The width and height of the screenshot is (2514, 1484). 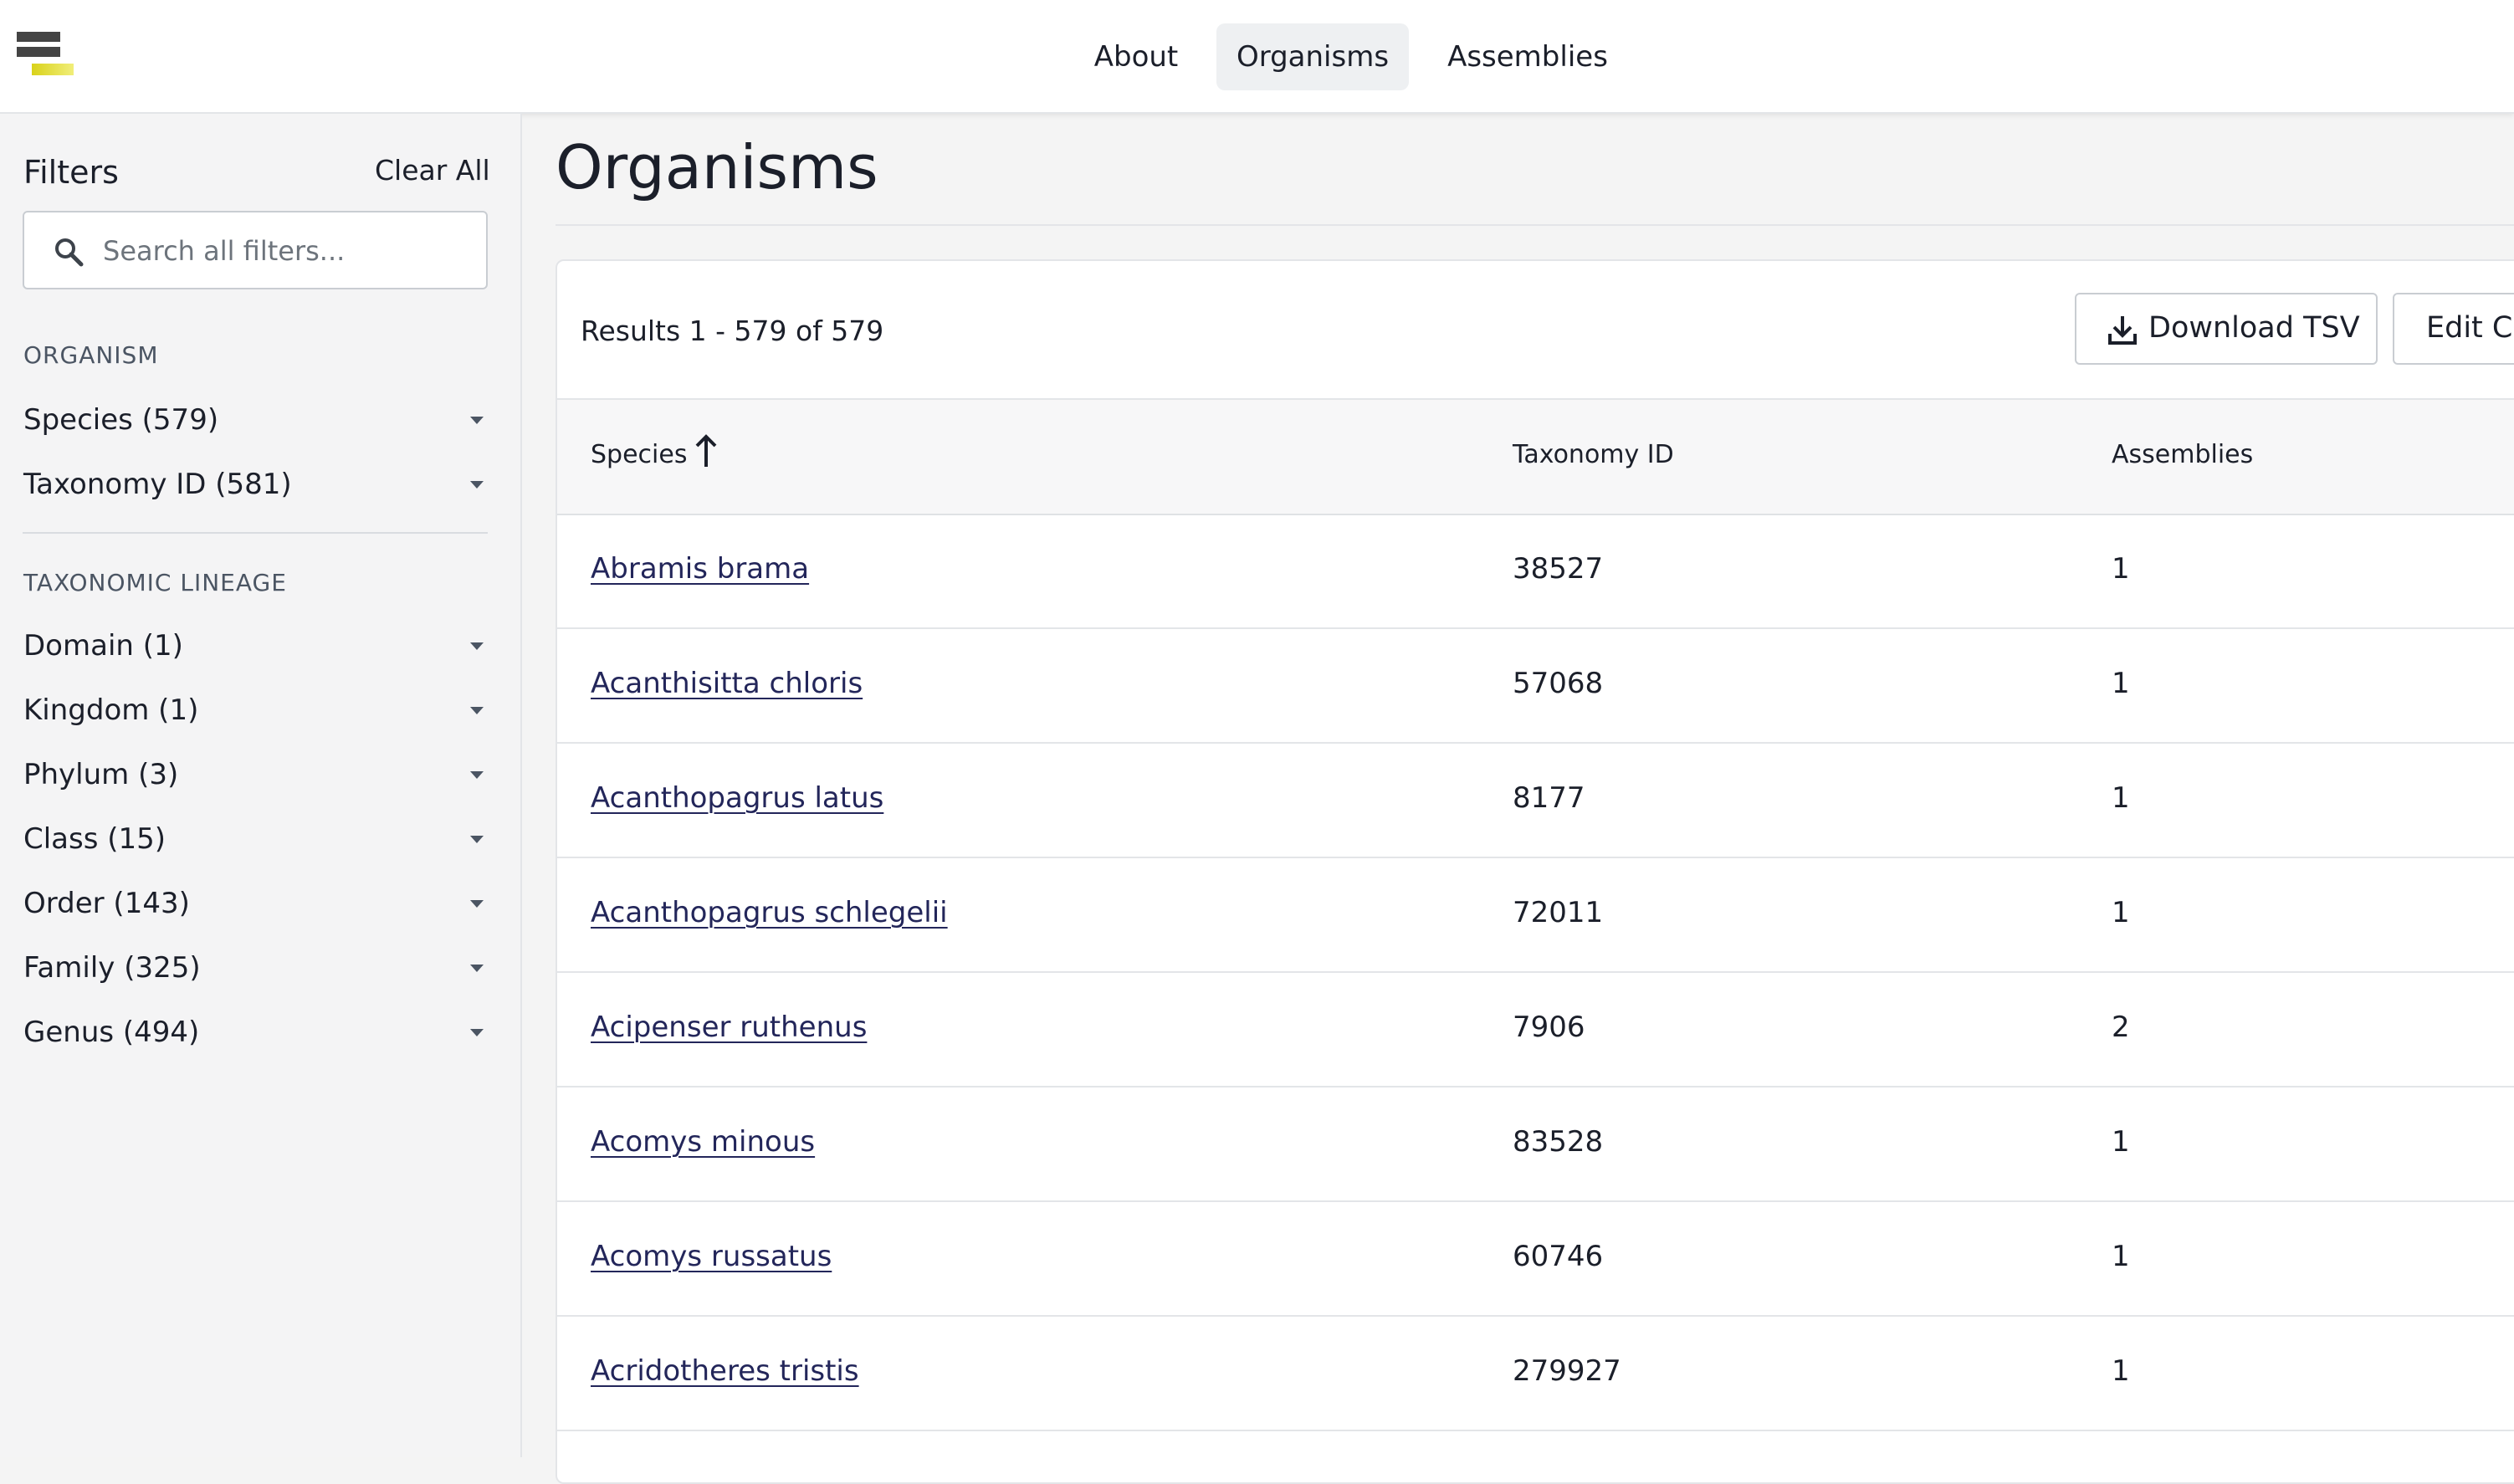 I want to click on taxonomy-id-cell: 38527, so click(x=1558, y=569).